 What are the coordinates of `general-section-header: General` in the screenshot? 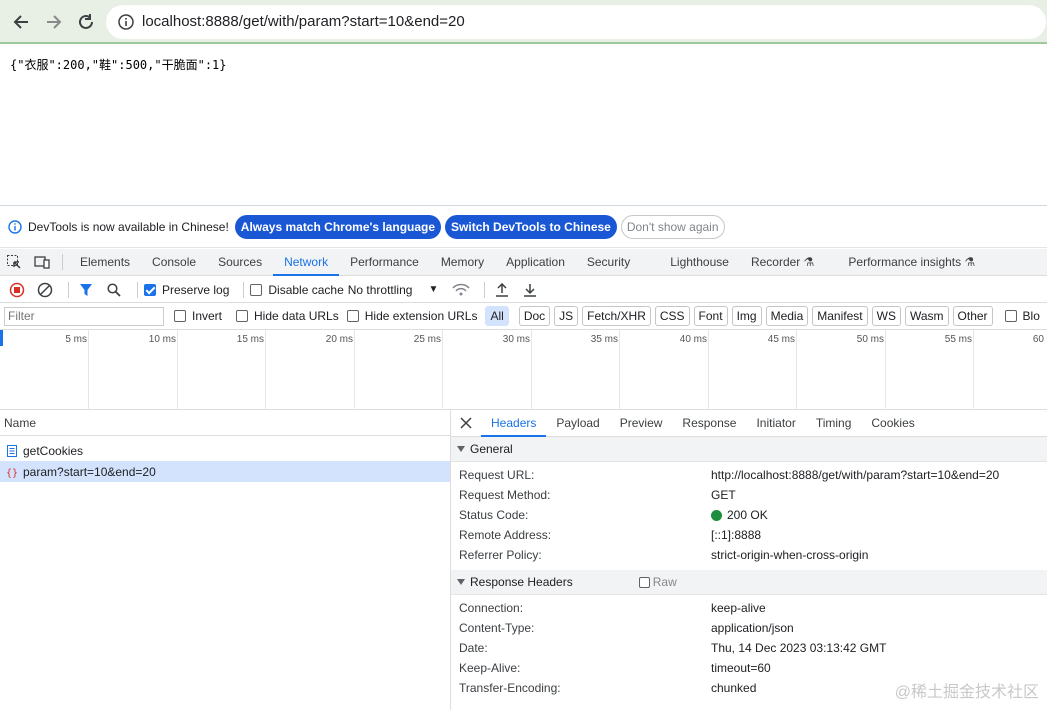 It's located at (749, 449).